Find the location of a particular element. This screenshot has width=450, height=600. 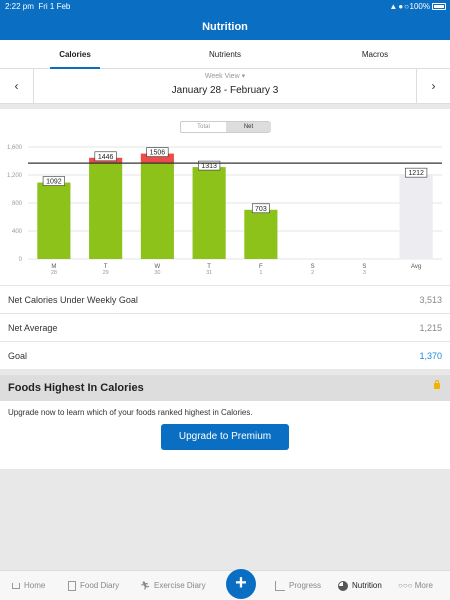

goal-value: 1,370 is located at coordinates (430, 356).